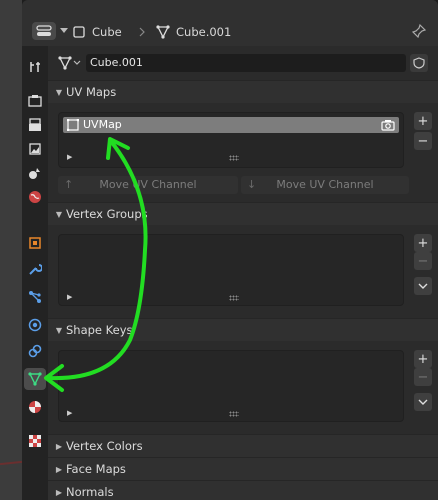 Image resolution: width=438 pixels, height=500 pixels. Describe the element at coordinates (243, 445) in the screenshot. I see `panel-header-vertex-colors: ▶ Vertex Colors` at that location.